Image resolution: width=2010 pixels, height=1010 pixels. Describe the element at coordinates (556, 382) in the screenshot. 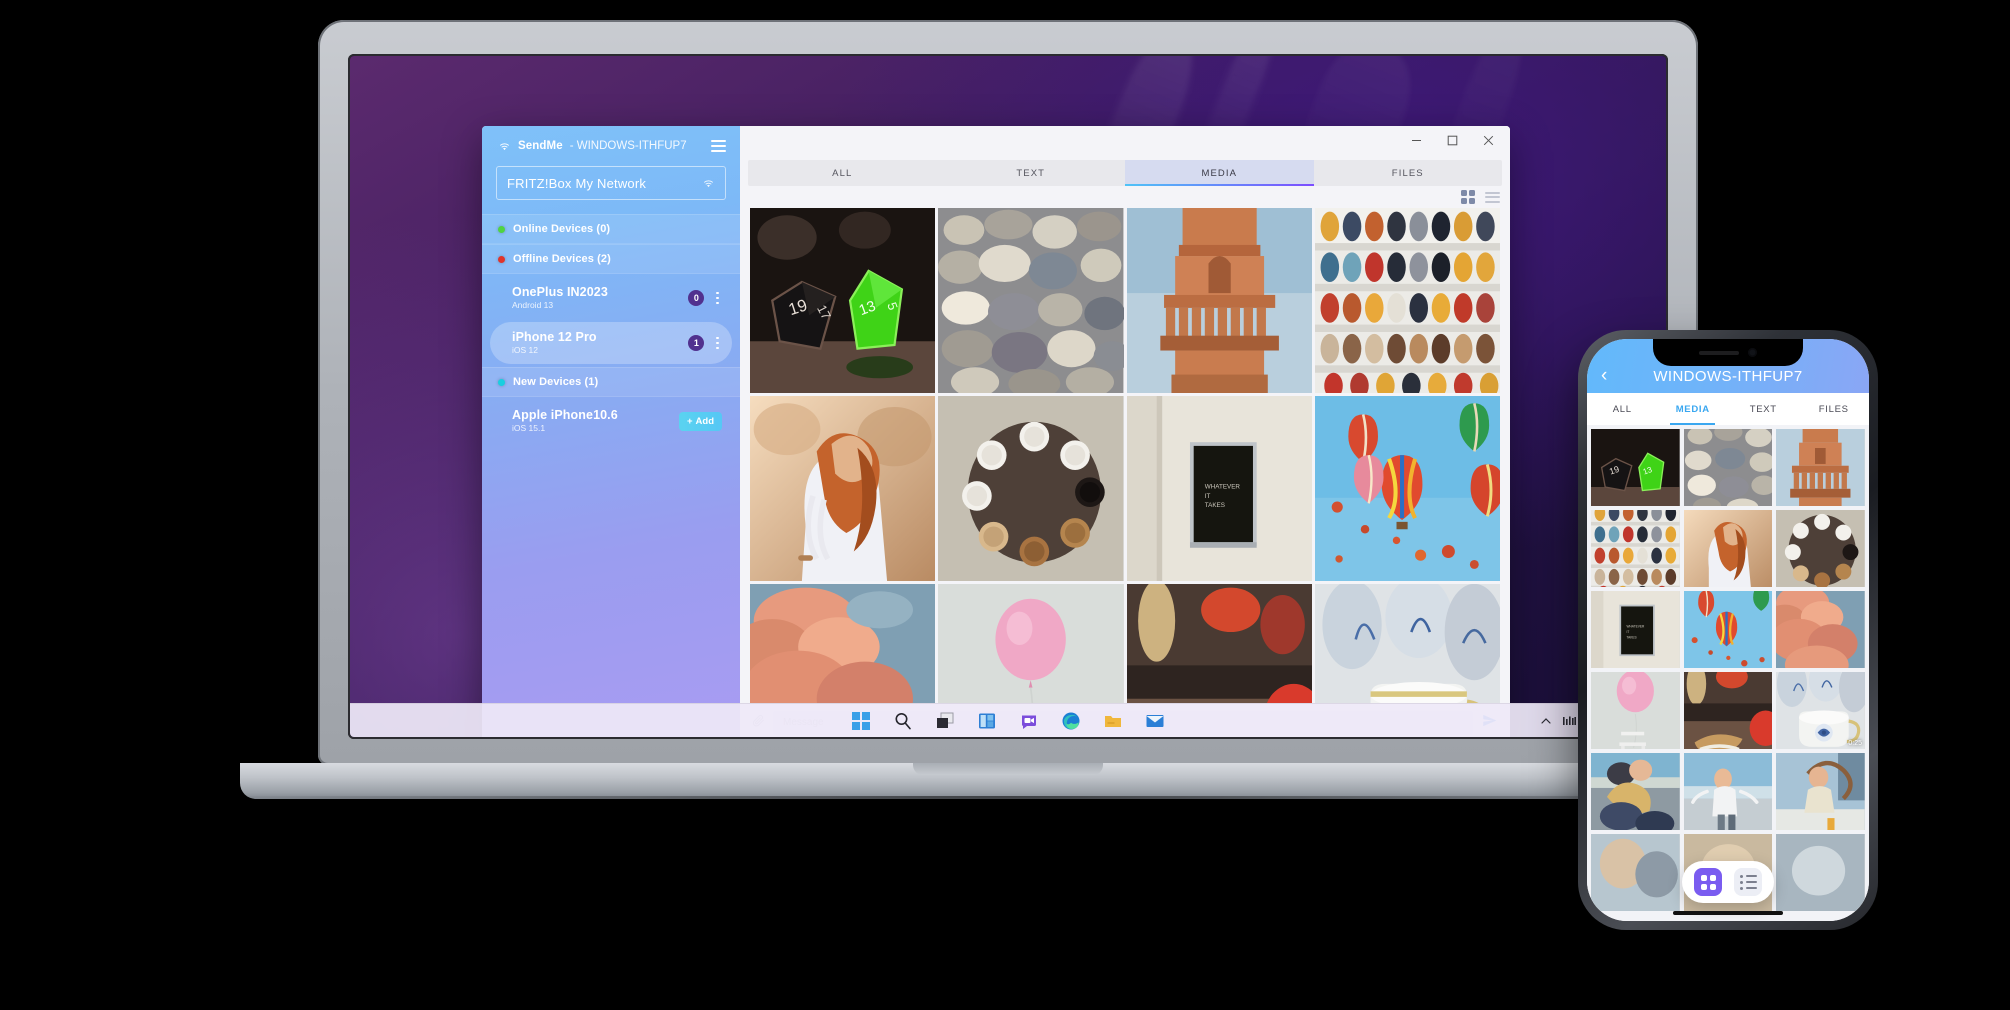

I see `group-label: New Devices (1)` at that location.